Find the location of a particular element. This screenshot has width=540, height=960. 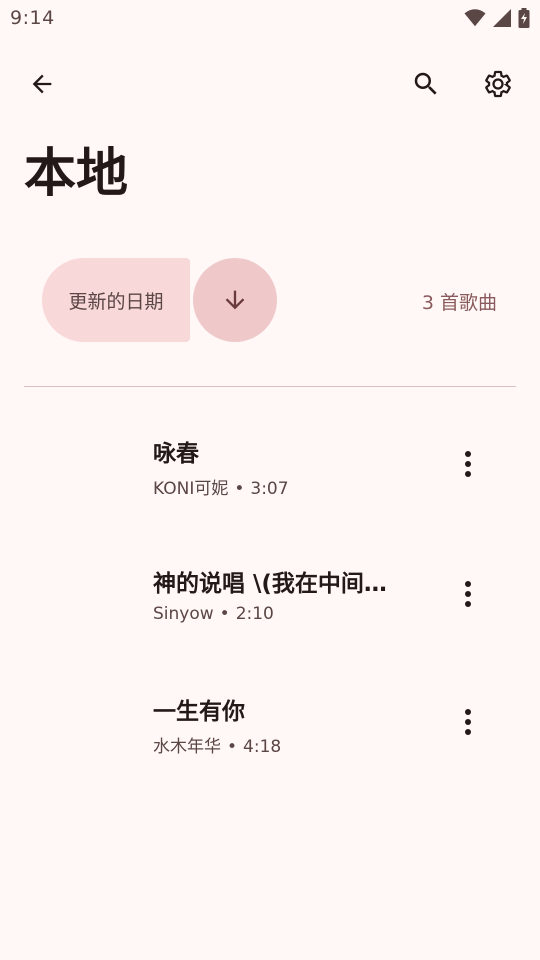

song-title: 一生有你 is located at coordinates (199, 712).